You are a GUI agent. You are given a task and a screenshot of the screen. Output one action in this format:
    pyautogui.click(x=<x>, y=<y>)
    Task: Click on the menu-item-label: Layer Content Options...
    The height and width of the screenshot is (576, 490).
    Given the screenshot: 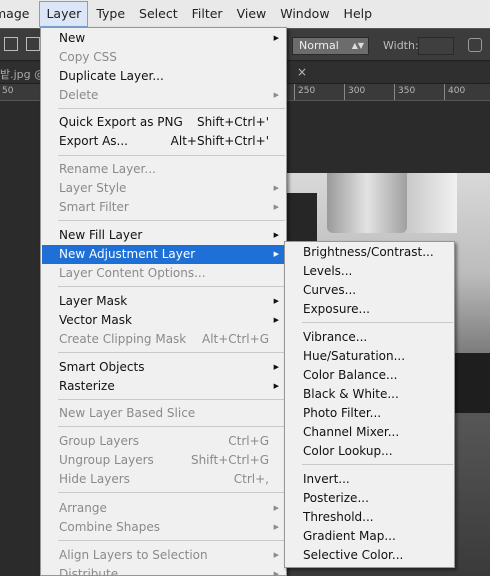 What is the action you would take?
    pyautogui.click(x=132, y=273)
    